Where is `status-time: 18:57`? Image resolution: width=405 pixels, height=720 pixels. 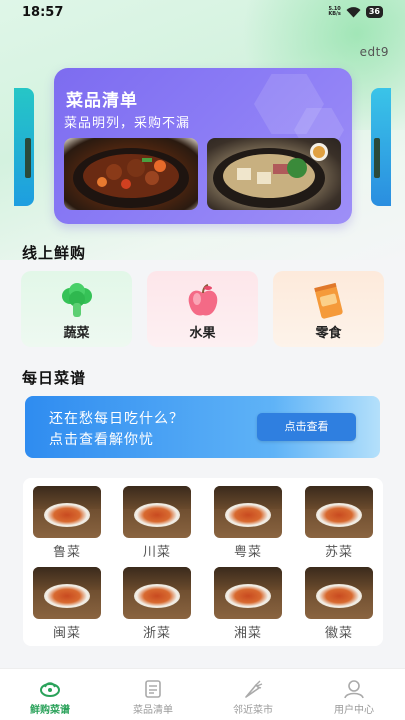 status-time: 18:57 is located at coordinates (43, 12).